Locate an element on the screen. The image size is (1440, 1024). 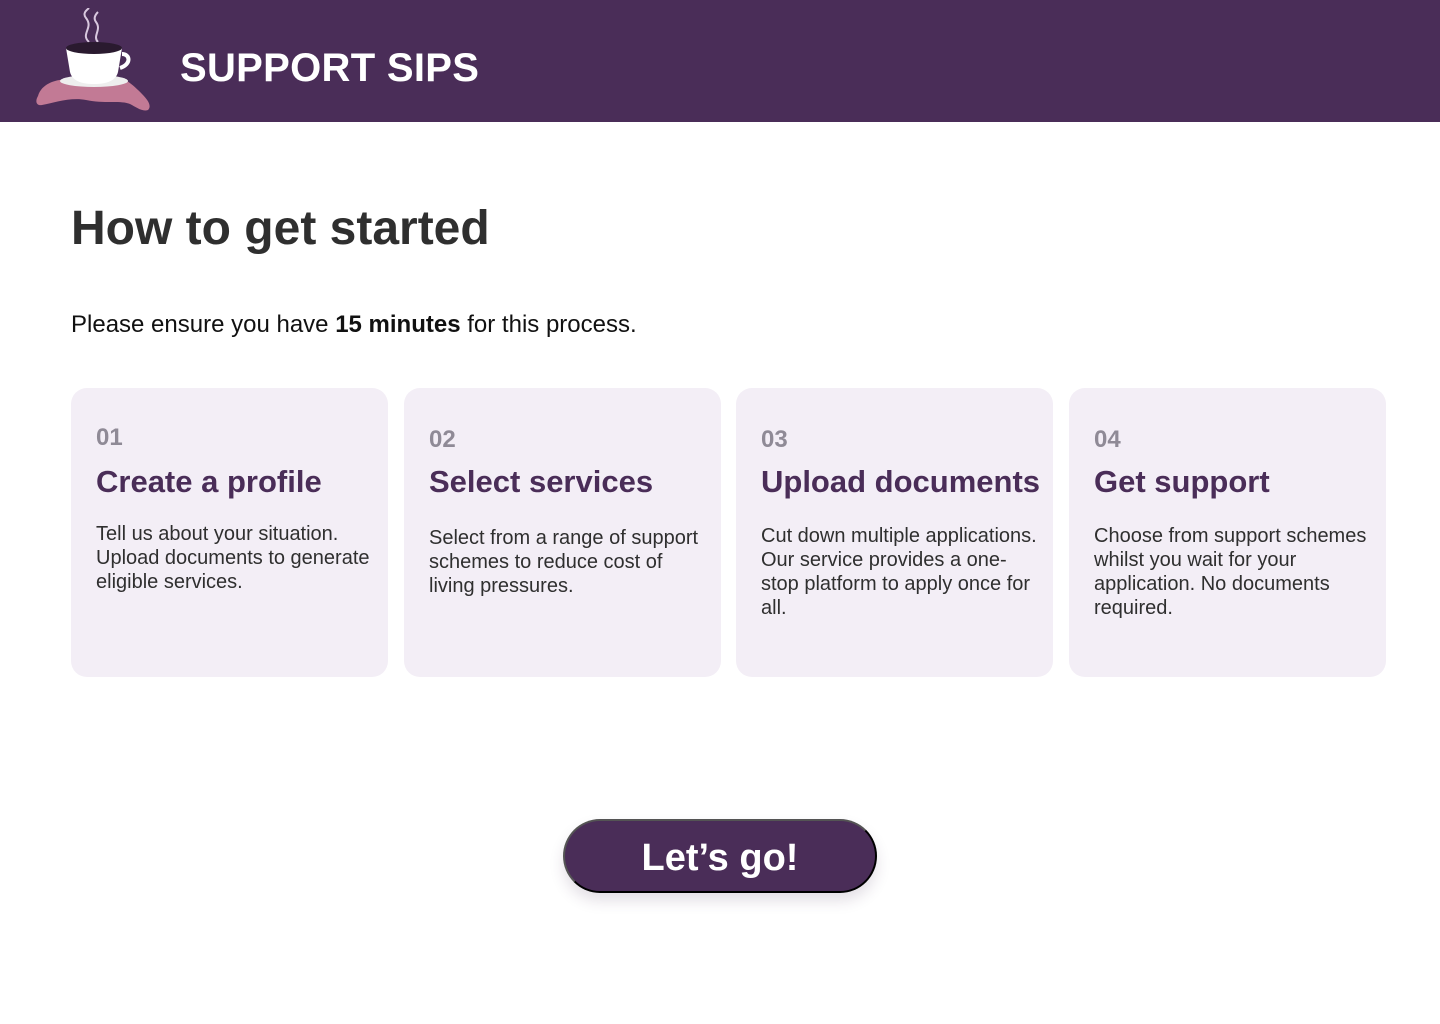
intro-text-end: for this process. is located at coordinates (548, 324).